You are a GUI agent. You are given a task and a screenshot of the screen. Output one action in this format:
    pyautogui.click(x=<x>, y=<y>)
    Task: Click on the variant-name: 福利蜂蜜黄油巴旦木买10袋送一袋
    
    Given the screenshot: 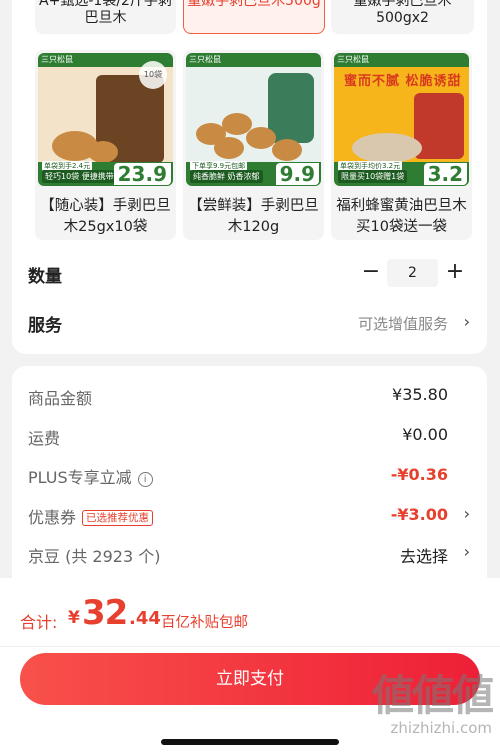 What is the action you would take?
    pyautogui.click(x=401, y=216)
    